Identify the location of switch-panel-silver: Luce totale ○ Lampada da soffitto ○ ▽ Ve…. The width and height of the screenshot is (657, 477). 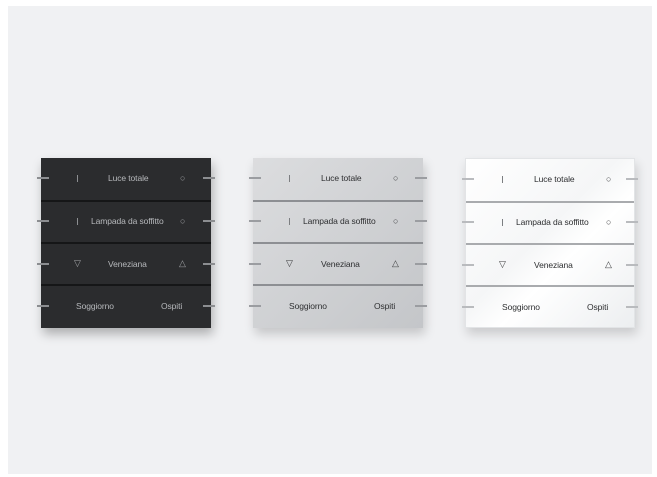
(338, 243).